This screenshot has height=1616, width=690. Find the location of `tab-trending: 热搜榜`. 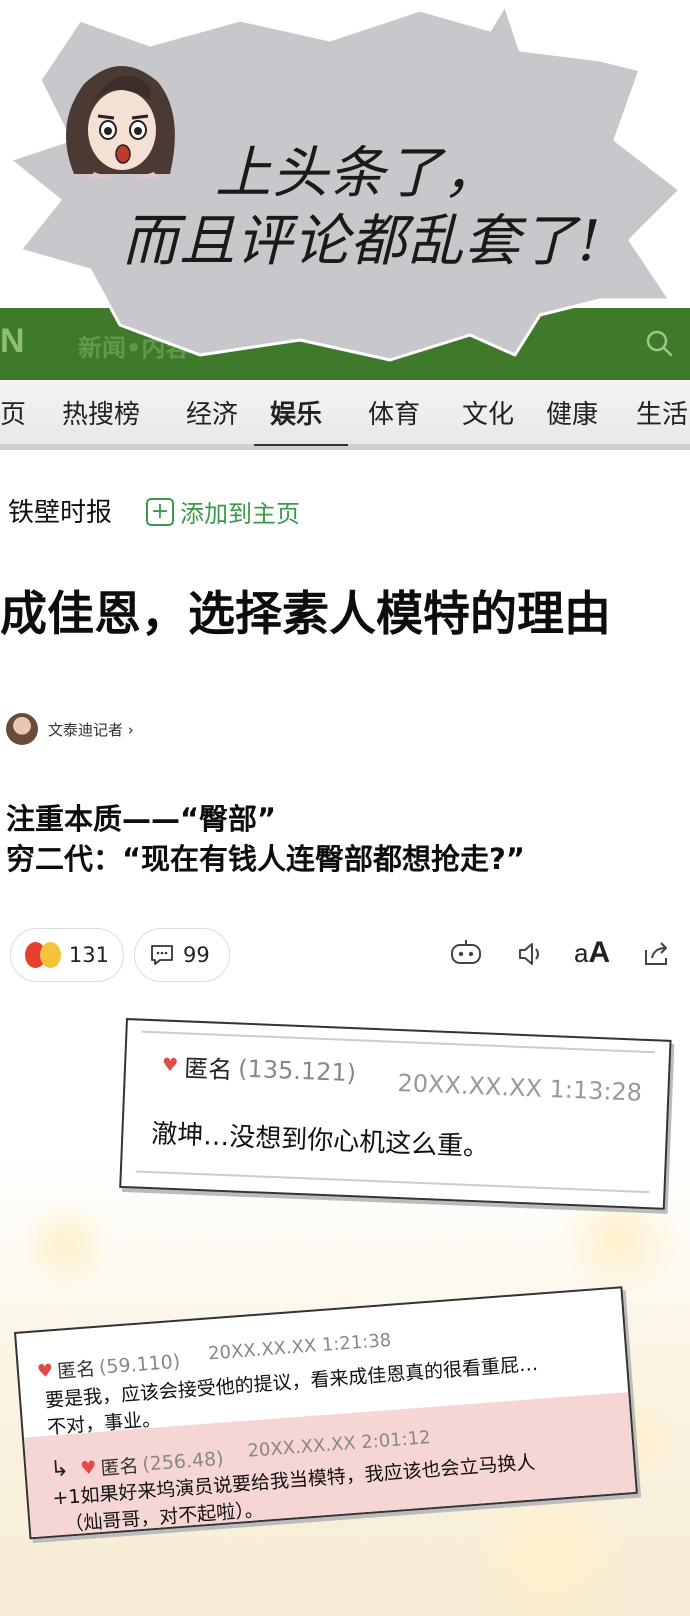

tab-trending: 热搜榜 is located at coordinates (101, 412).